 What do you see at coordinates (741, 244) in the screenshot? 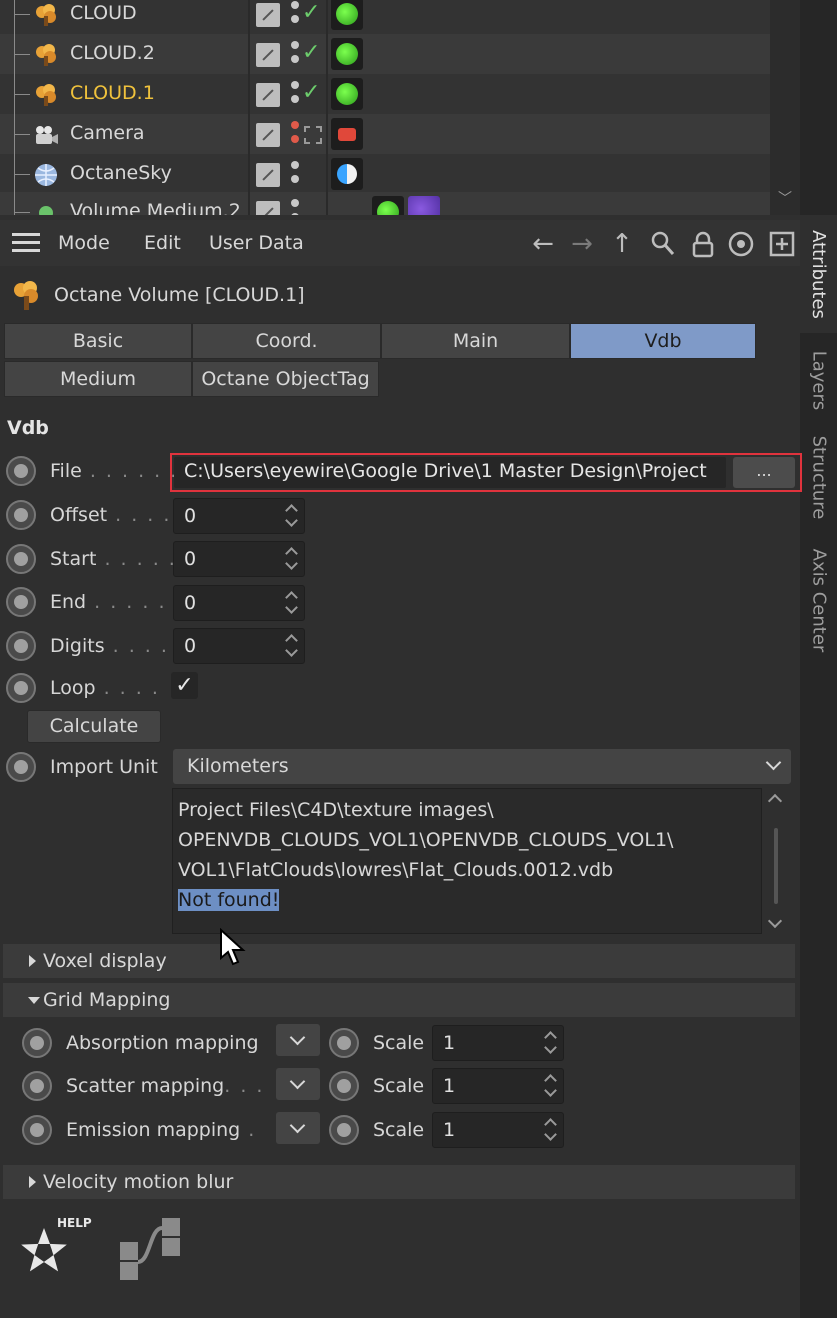
I see `target-icon` at bounding box center [741, 244].